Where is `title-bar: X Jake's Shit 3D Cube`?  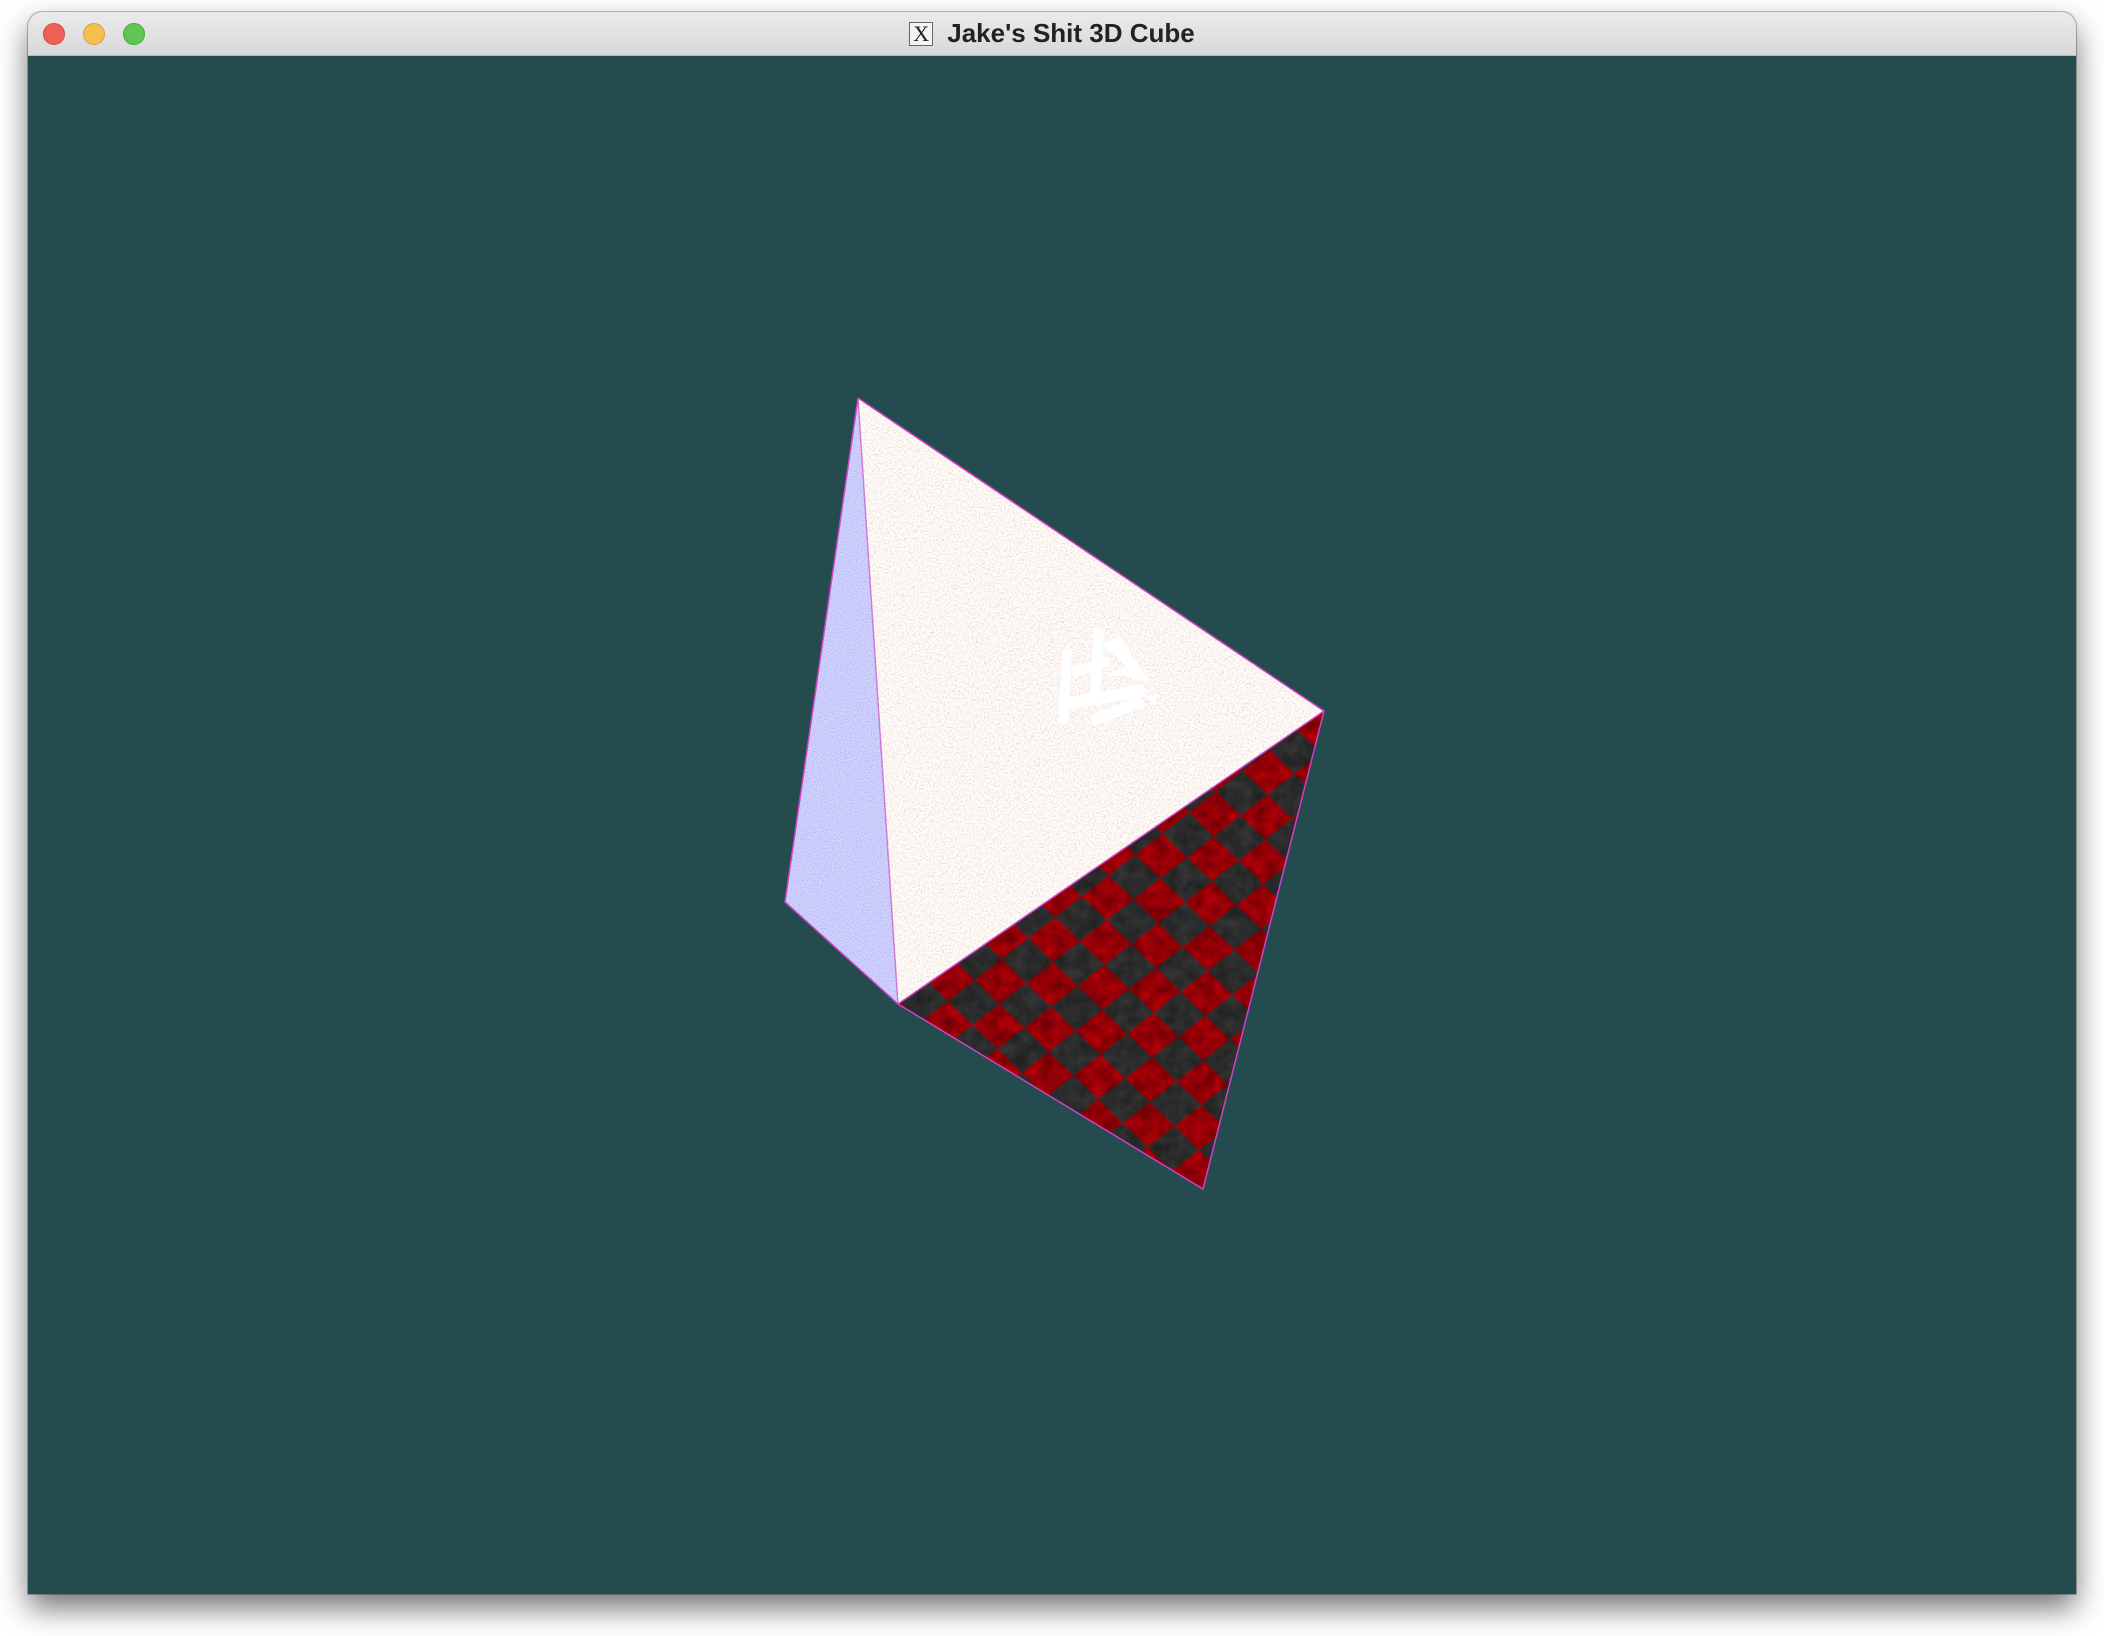 title-bar: X Jake's Shit 3D Cube is located at coordinates (1052, 34).